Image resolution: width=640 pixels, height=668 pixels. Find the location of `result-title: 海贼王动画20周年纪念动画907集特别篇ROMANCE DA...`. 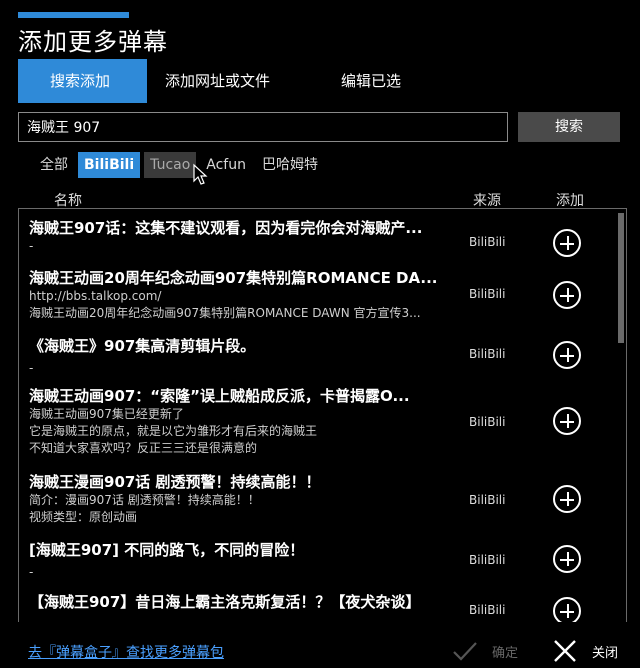

result-title: 海贼王动画20周年纪念动画907集特别篇ROMANCE DA... is located at coordinates (233, 278).